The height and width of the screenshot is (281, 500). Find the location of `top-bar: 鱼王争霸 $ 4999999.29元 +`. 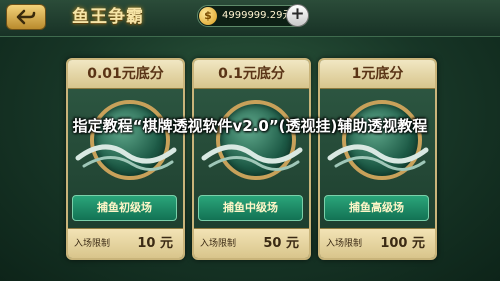

top-bar: 鱼王争霸 $ 4999999.29元 + is located at coordinates (250, 18).